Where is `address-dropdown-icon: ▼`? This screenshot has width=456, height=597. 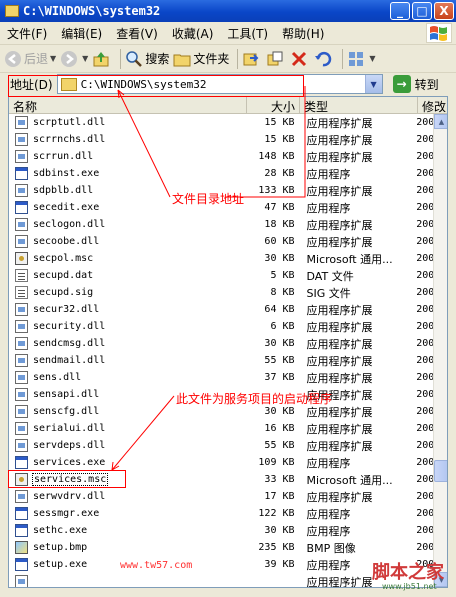 address-dropdown-icon: ▼ is located at coordinates (373, 84).